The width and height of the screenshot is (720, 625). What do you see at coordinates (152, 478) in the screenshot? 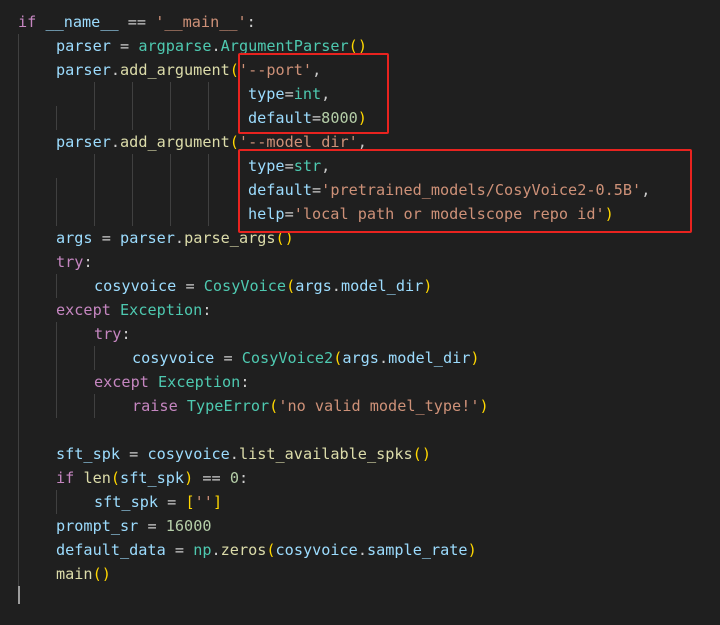
I see `code-line: if len(sft_spk) == 0:` at bounding box center [152, 478].